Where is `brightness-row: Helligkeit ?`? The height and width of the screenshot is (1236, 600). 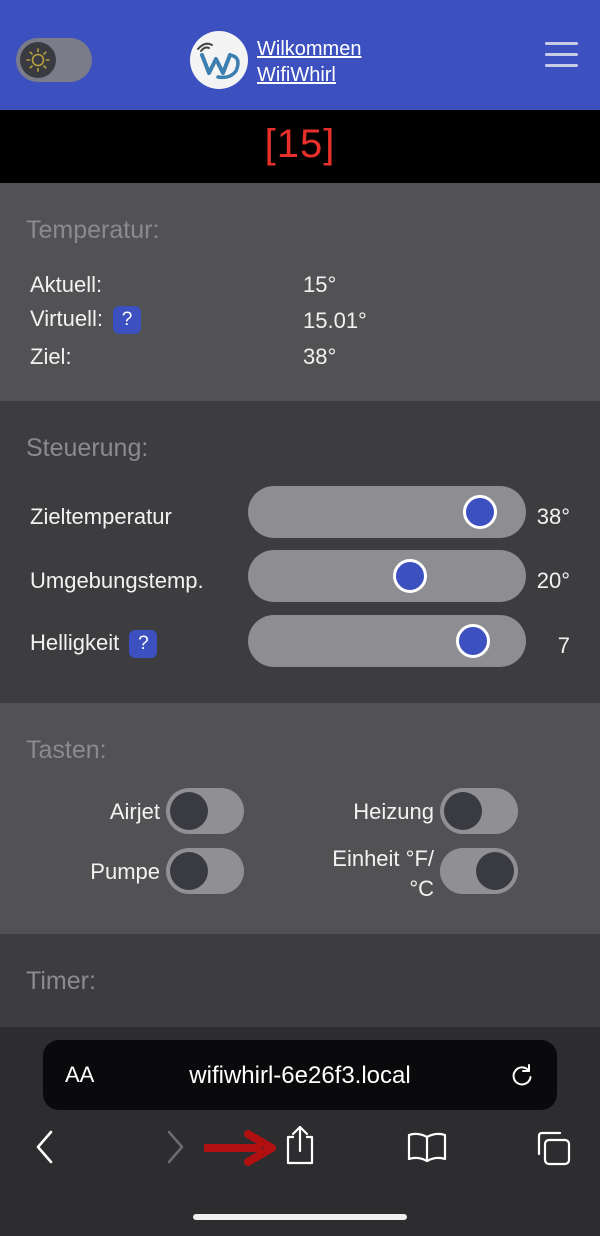
brightness-row: Helligkeit ? is located at coordinates (94, 644).